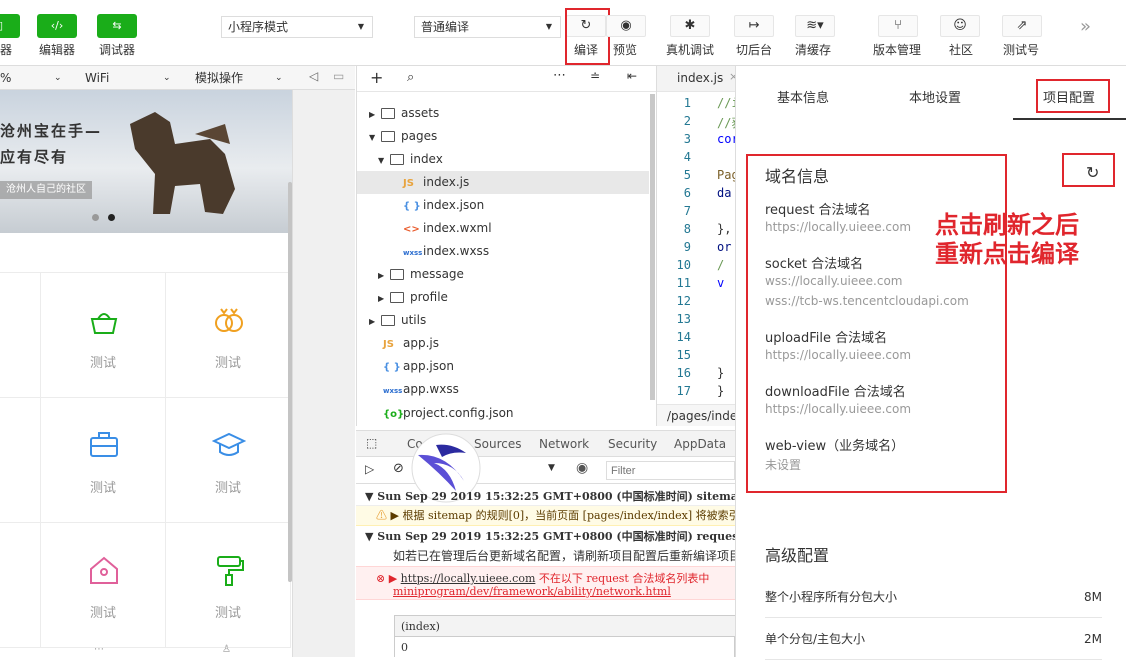  Describe the element at coordinates (503, 297) in the screenshot. I see `tree-item-profile: ▶ profile` at that location.